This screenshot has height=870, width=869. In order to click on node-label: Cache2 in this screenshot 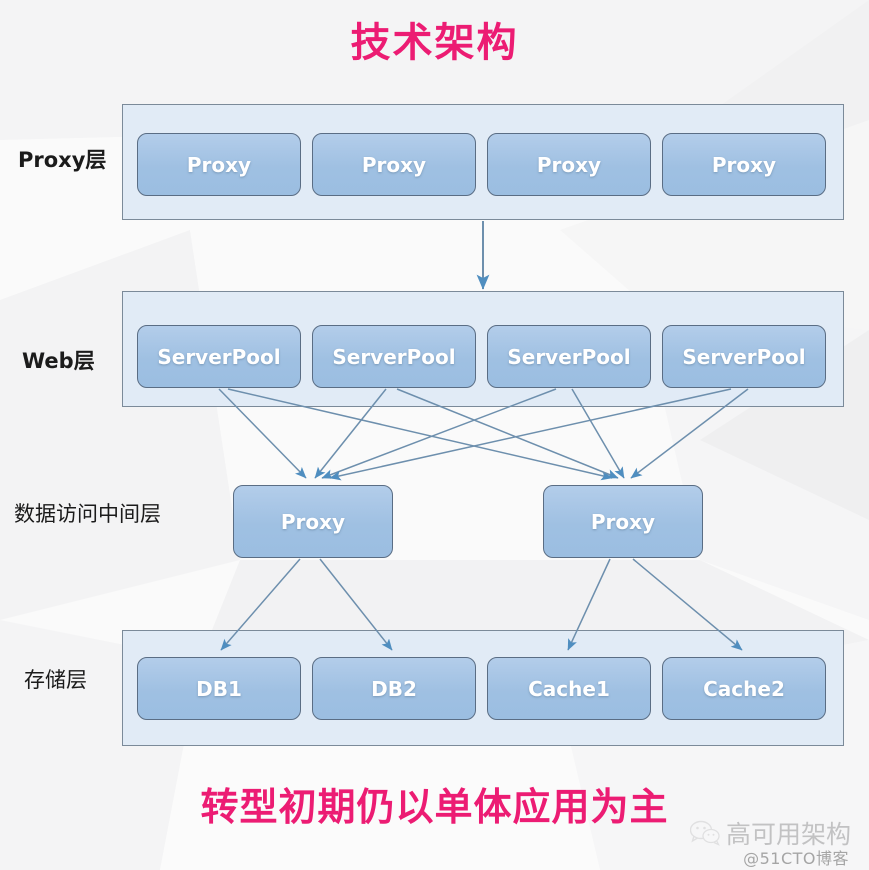, I will do `click(744, 688)`.